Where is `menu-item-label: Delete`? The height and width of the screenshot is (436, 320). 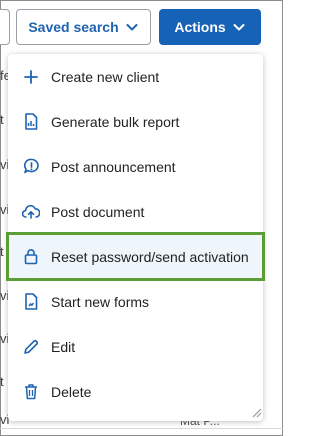
menu-item-label: Delete is located at coordinates (71, 391).